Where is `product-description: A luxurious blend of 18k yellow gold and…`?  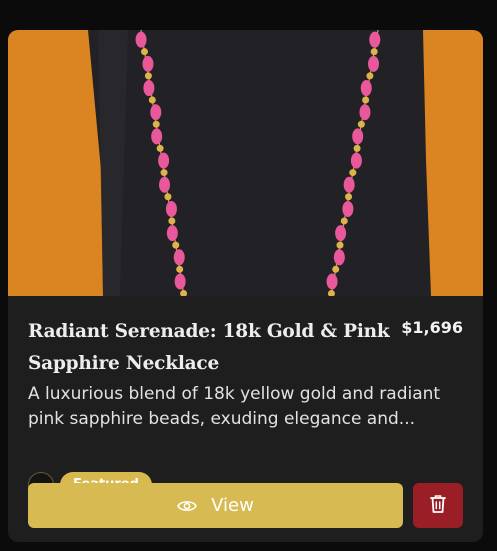
product-description: A luxurious blend of 18k yellow gold and… is located at coordinates (234, 406).